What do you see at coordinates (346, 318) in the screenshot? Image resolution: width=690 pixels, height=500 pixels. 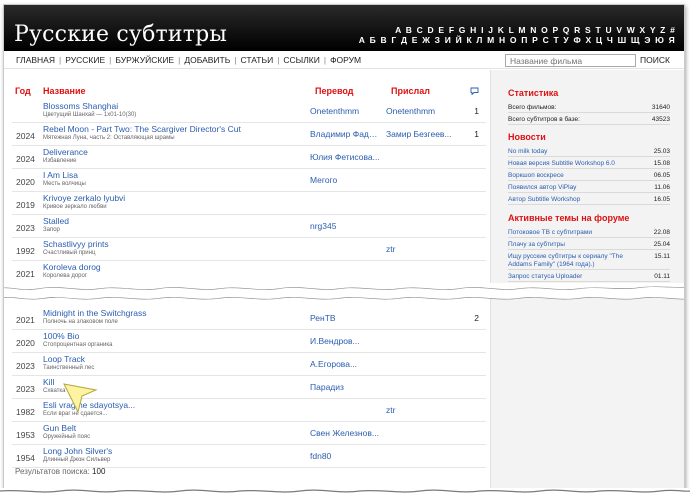 I see `row-translator-link: РенТВ` at bounding box center [346, 318].